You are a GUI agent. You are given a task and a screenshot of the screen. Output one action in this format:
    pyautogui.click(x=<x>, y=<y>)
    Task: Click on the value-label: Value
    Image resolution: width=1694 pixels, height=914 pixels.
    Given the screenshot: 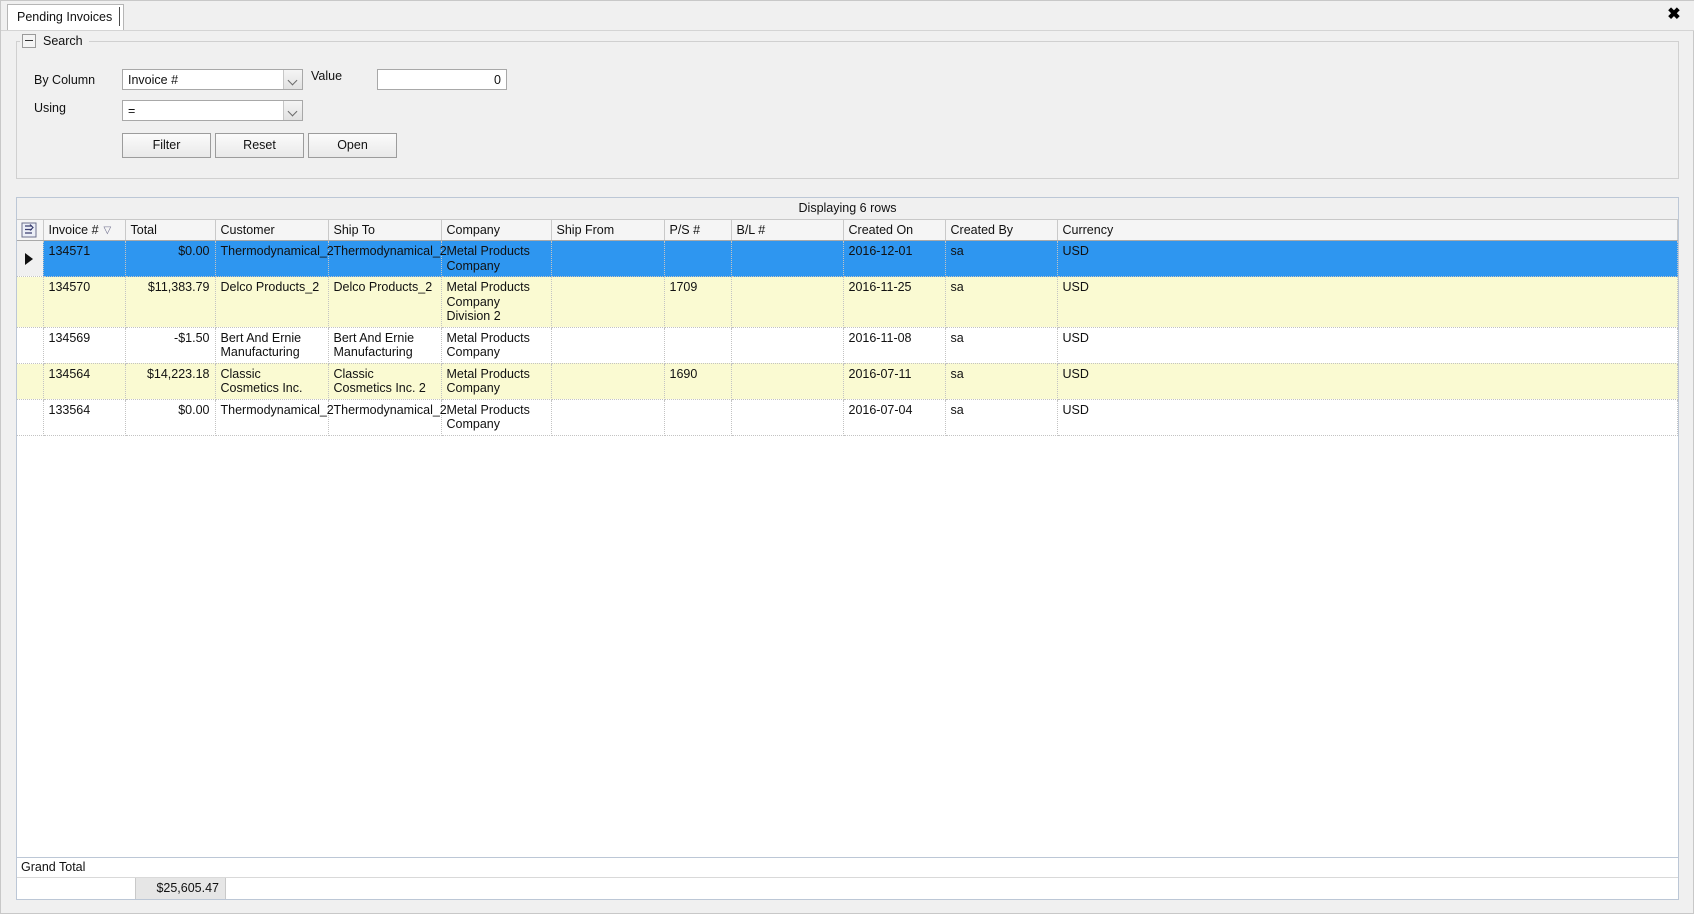 What is the action you would take?
    pyautogui.click(x=327, y=76)
    